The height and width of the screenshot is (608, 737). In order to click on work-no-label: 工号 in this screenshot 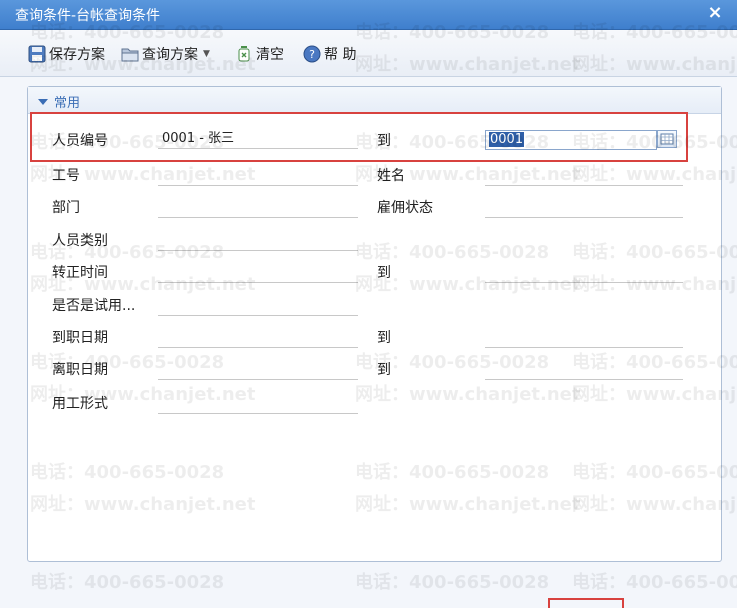, I will do `click(66, 176)`.